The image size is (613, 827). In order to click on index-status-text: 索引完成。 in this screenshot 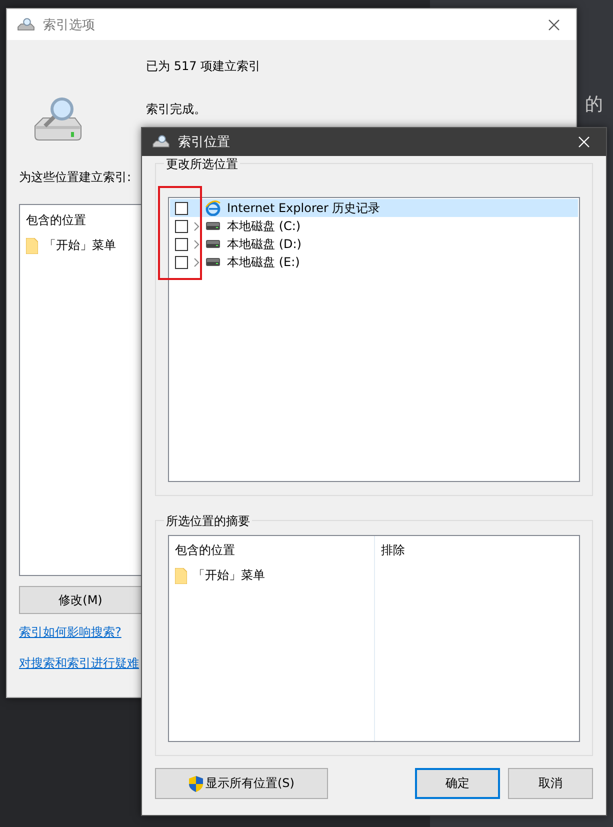, I will do `click(176, 109)`.